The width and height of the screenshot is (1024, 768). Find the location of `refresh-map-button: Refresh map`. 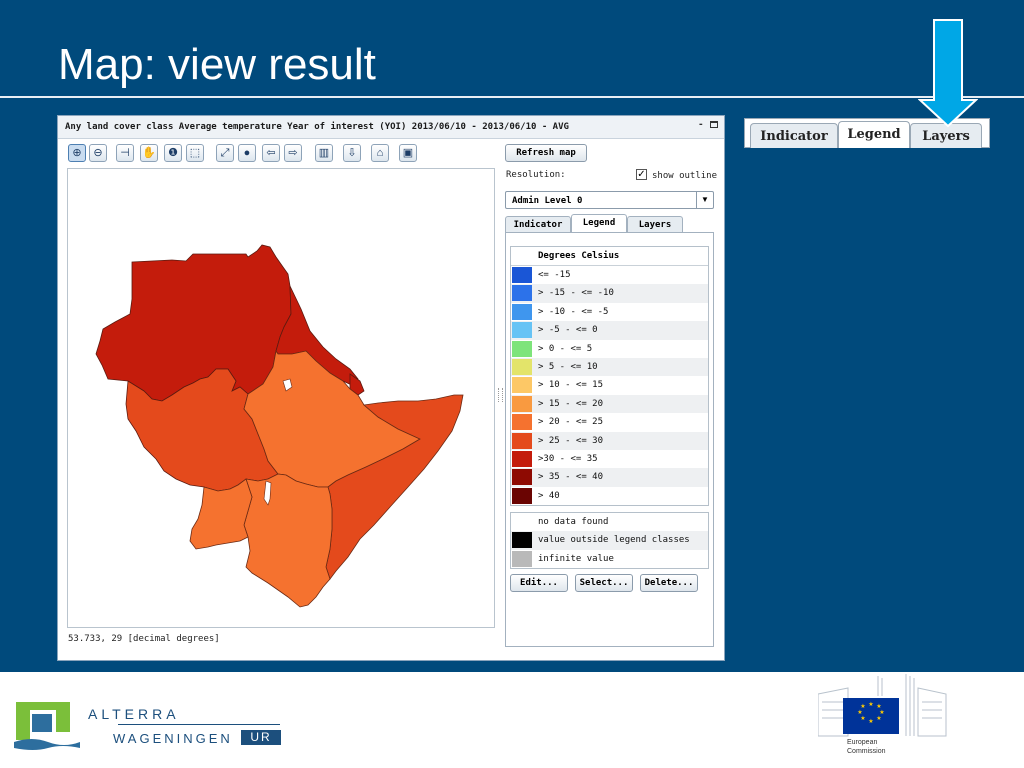

refresh-map-button: Refresh map is located at coordinates (546, 153).